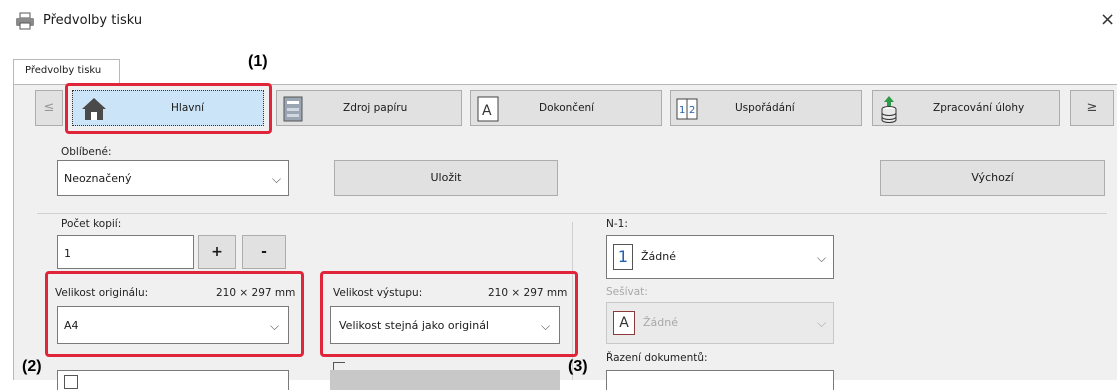  I want to click on job-handling-icon, so click(889, 109).